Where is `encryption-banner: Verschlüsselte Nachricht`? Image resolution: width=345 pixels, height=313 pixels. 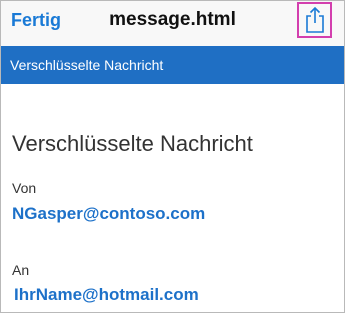 encryption-banner: Verschlüsselte Nachricht is located at coordinates (172, 65).